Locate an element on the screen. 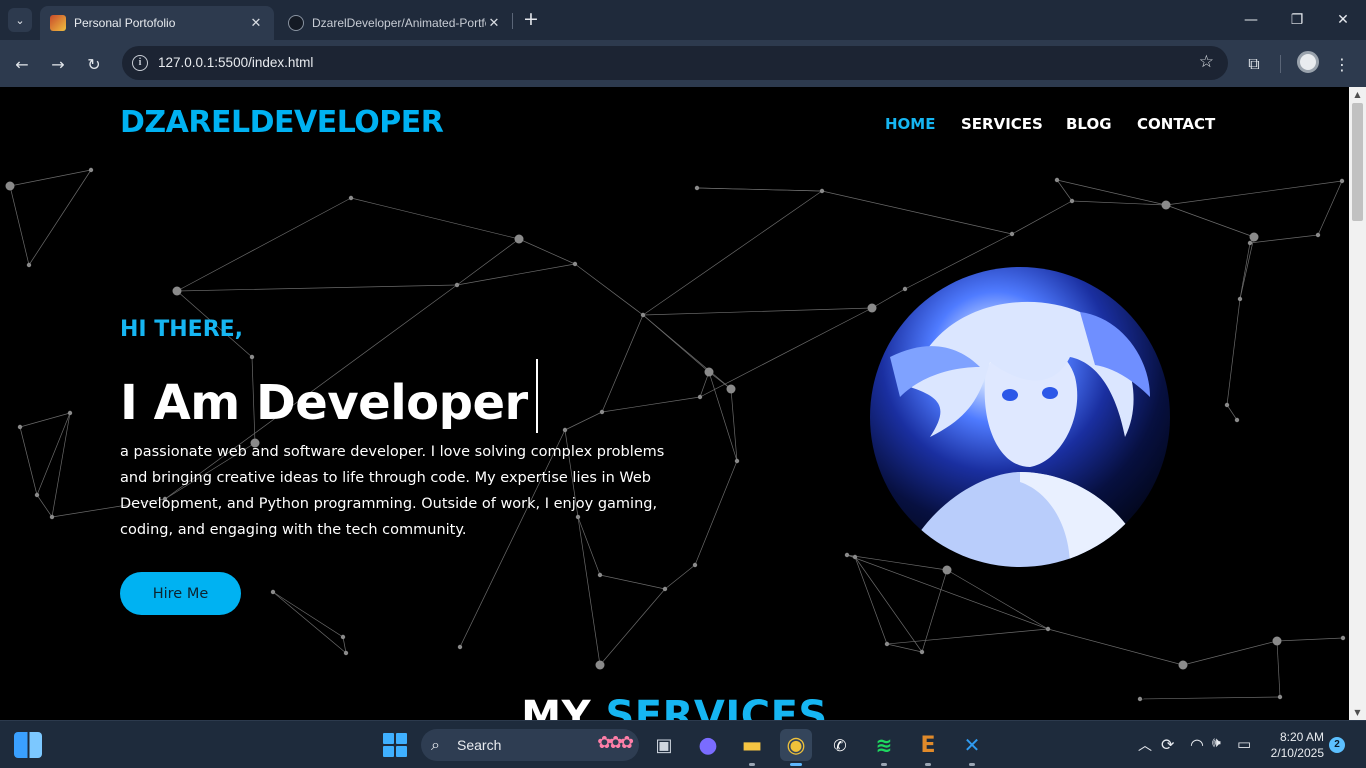 This screenshot has height=768, width=1366. system-clock: 8:20 AM 2/10/2025 is located at coordinates (1293, 745).